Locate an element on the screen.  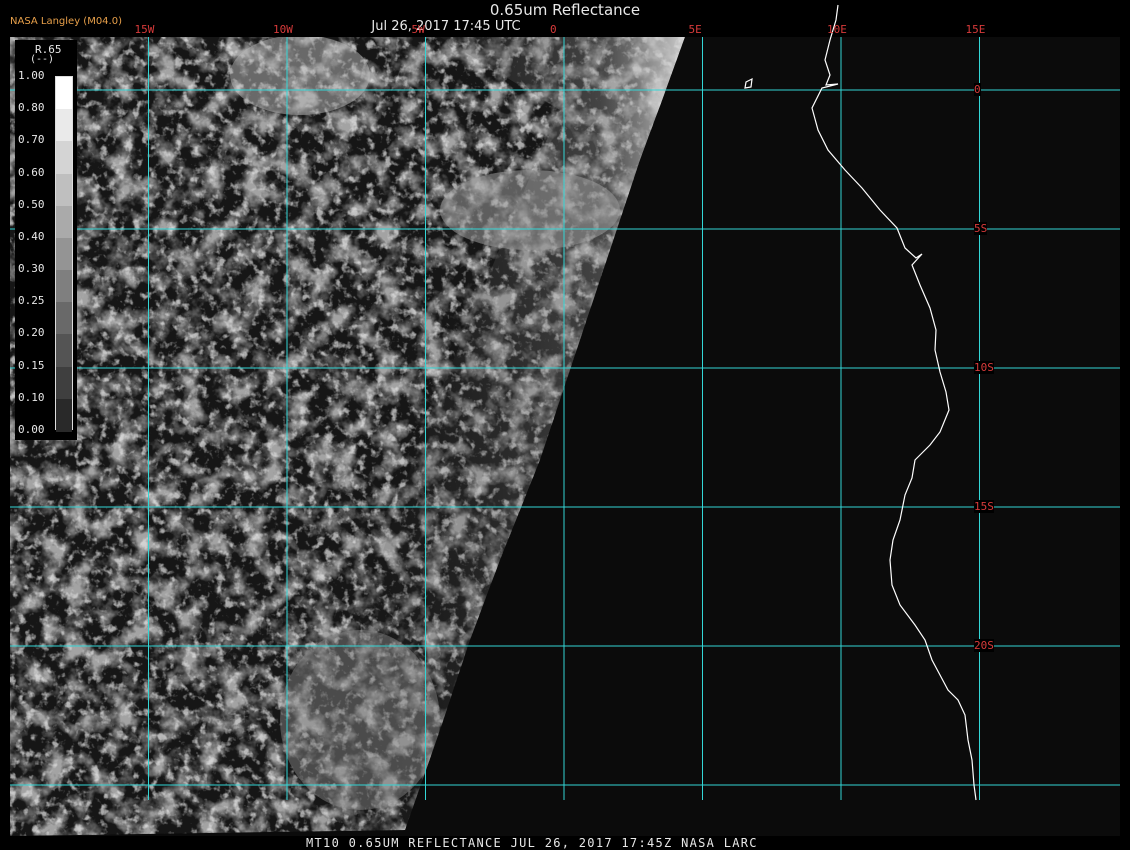
latitude-label: 0 is located at coordinates (977, 89).